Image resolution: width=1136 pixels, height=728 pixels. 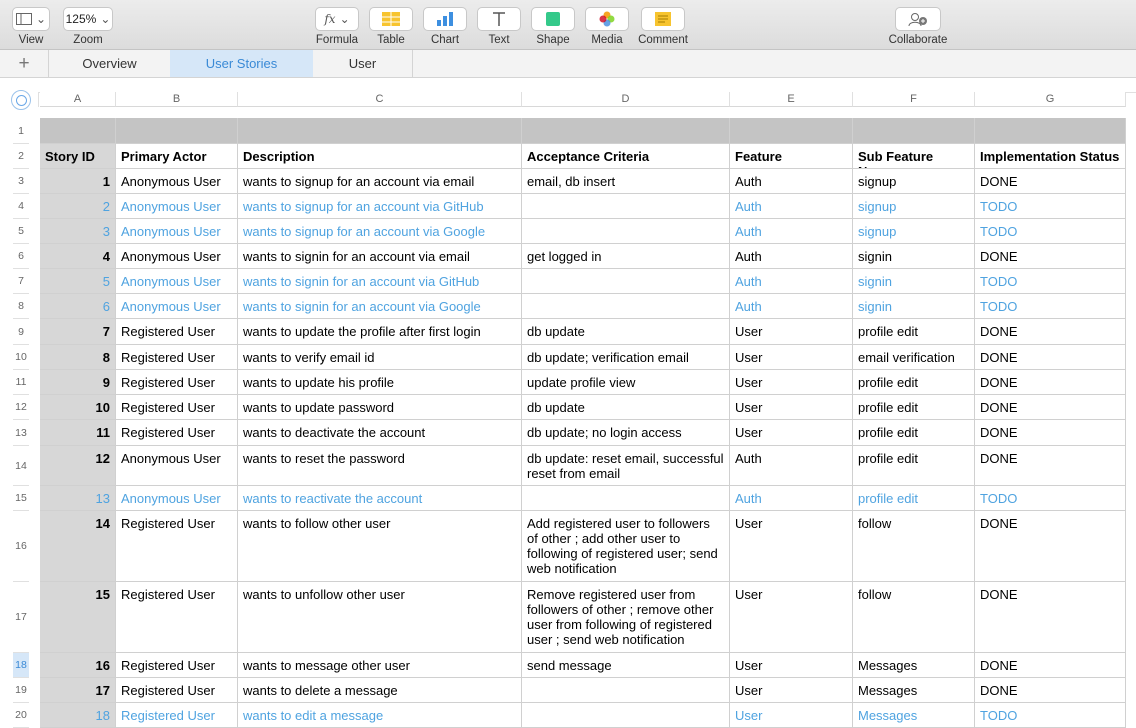 What do you see at coordinates (337, 26) in the screenshot?
I see `formula-control: fx ⌄ Formula` at bounding box center [337, 26].